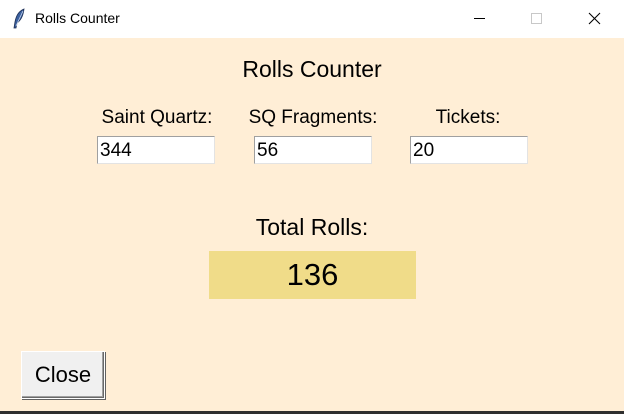 The width and height of the screenshot is (624, 414). Describe the element at coordinates (313, 150) in the screenshot. I see `sq-fragments-input` at that location.